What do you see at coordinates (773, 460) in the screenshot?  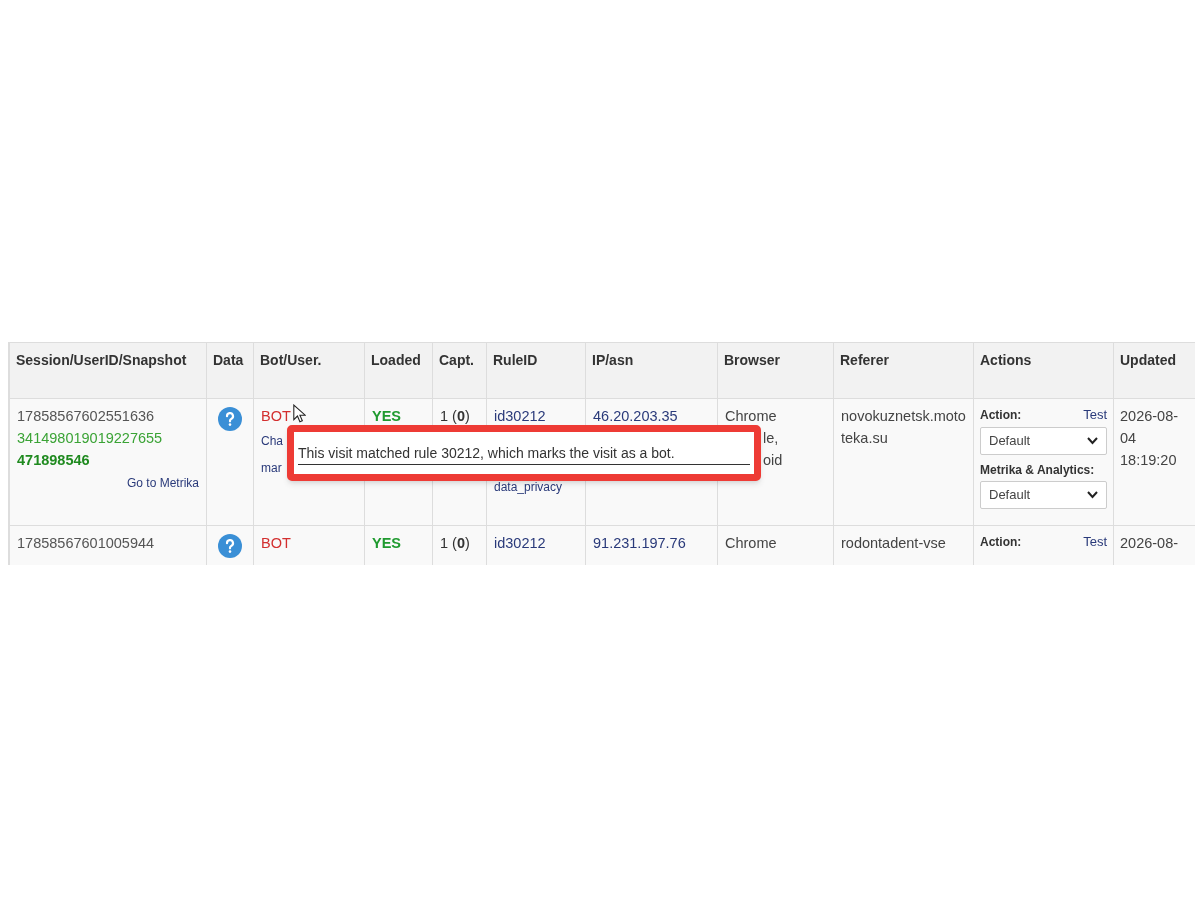 I see `browser-text: oid` at bounding box center [773, 460].